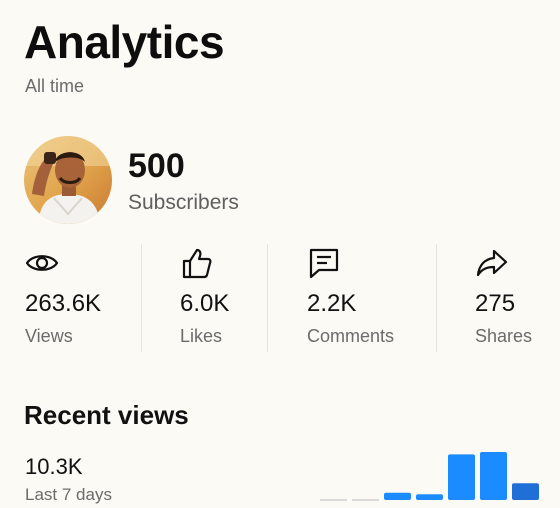 This screenshot has height=508, width=560. I want to click on stat-label: Views, so click(49, 336).